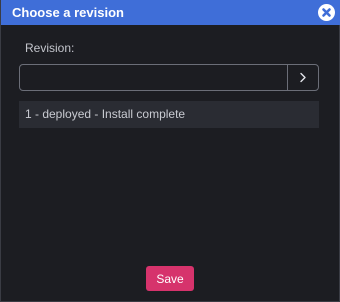 This screenshot has width=340, height=302. I want to click on revision-label: Revision:, so click(50, 48).